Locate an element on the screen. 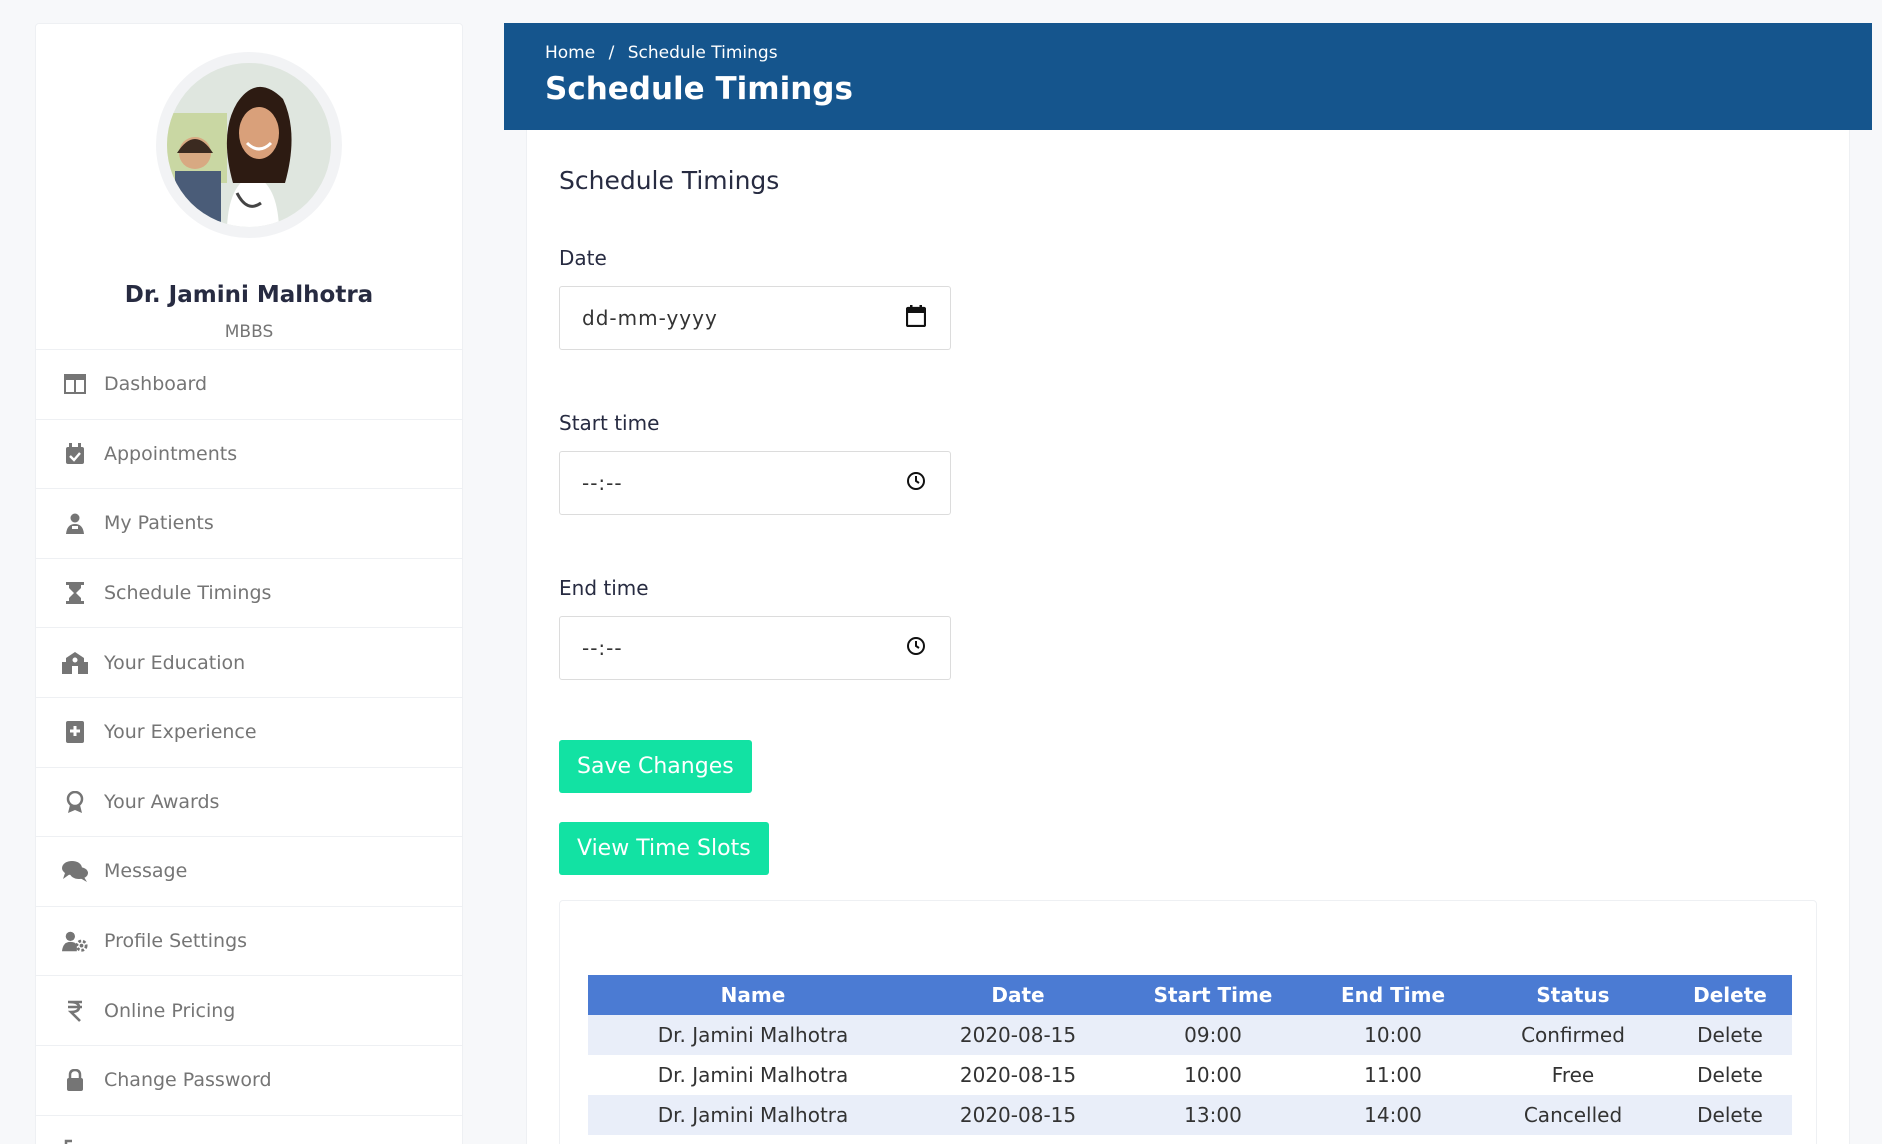 Image resolution: width=1882 pixels, height=1144 pixels. sidebar-item-label: Your Experience is located at coordinates (180, 732).